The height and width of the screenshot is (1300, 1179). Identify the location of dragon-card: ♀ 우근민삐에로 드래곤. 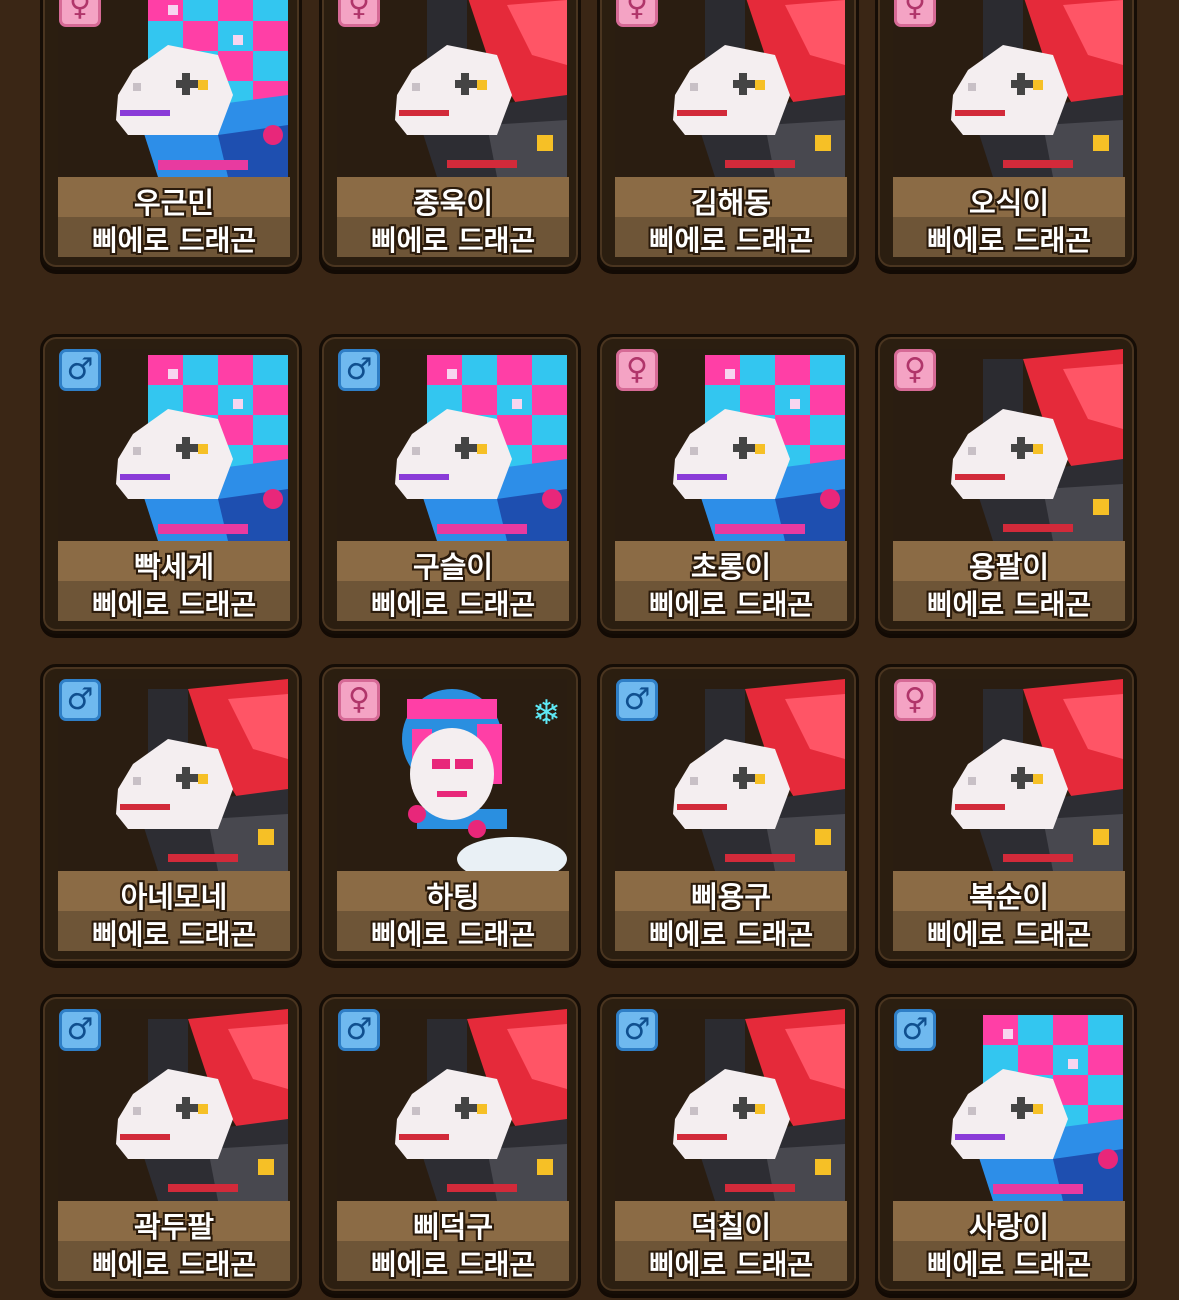
(171, 135).